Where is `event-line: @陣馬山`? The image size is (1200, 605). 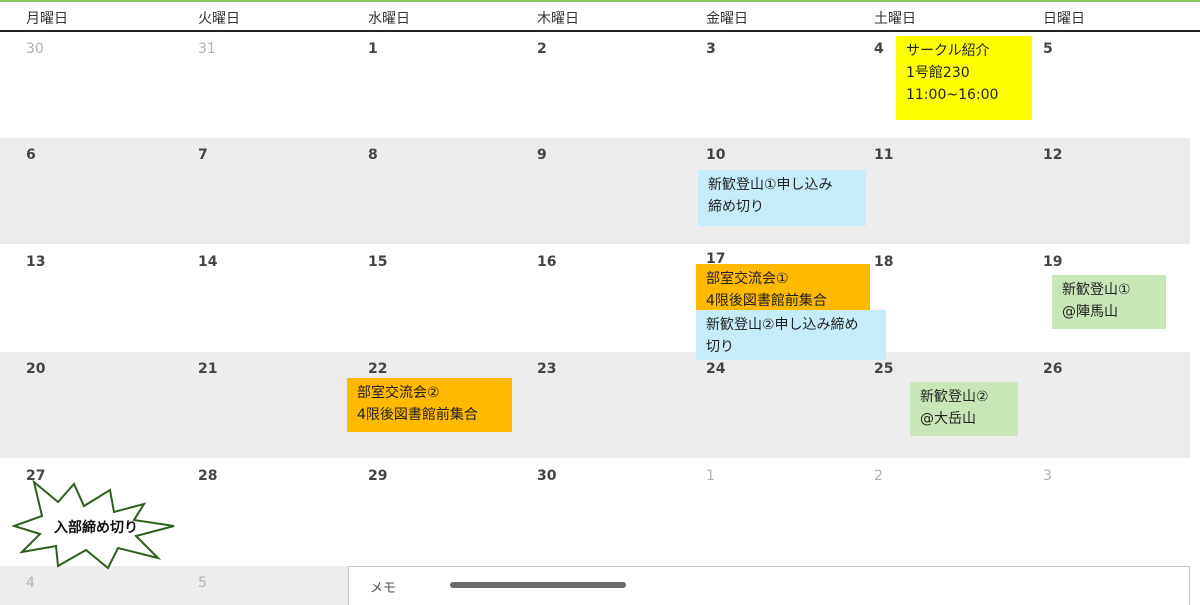 event-line: @陣馬山 is located at coordinates (1090, 312).